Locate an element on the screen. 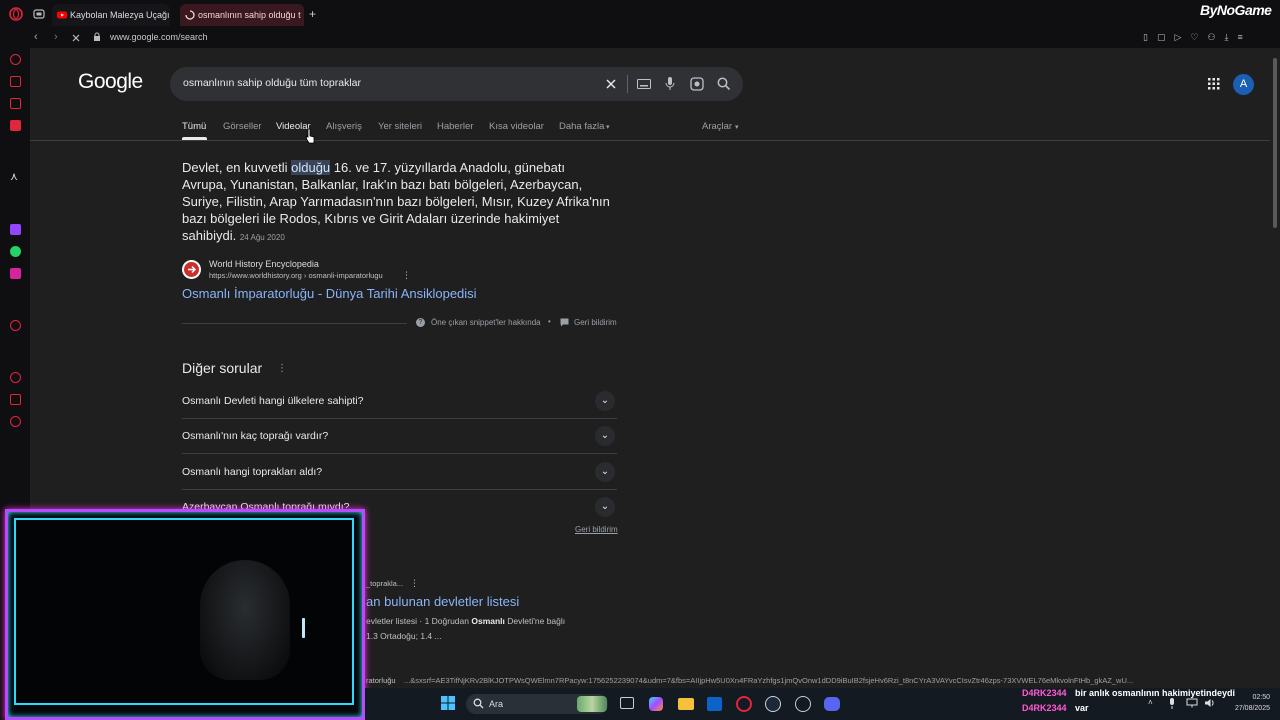  address-bar-row: ‹ › www.google.com/search ▯▢▷♡⚇⤓≡ is located at coordinates (640, 38).